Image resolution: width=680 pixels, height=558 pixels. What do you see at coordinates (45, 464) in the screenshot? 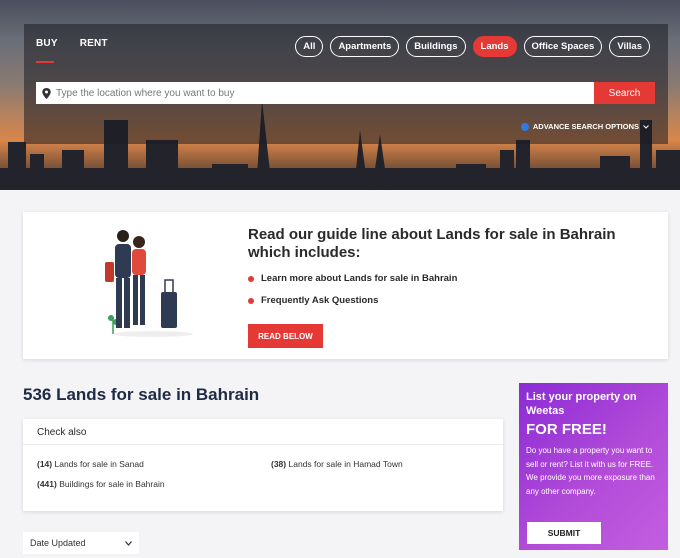
I see `link-count: (14)` at bounding box center [45, 464].